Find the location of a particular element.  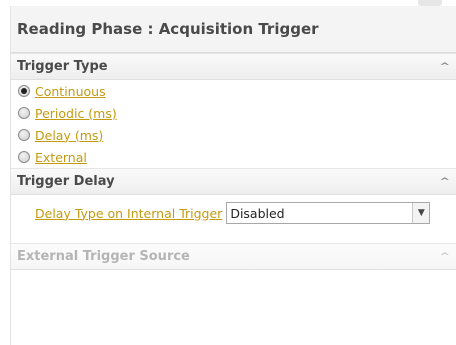

radio-label-delay: Delay (ms) is located at coordinates (69, 135).